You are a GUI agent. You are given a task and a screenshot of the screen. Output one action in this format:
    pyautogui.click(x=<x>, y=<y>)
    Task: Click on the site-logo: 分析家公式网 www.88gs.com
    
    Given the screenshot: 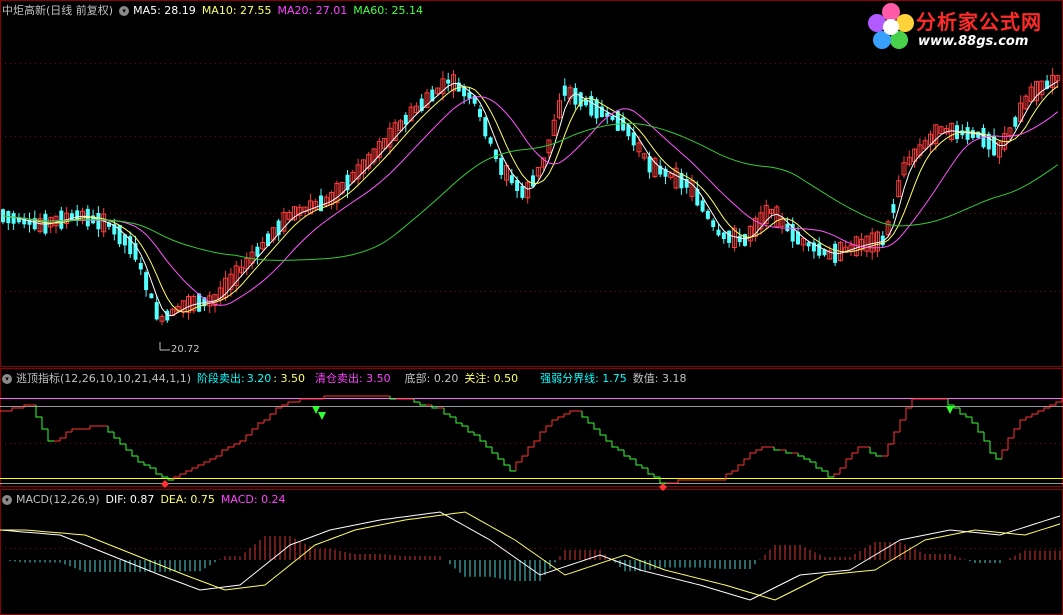 What is the action you would take?
    pyautogui.click(x=961, y=27)
    